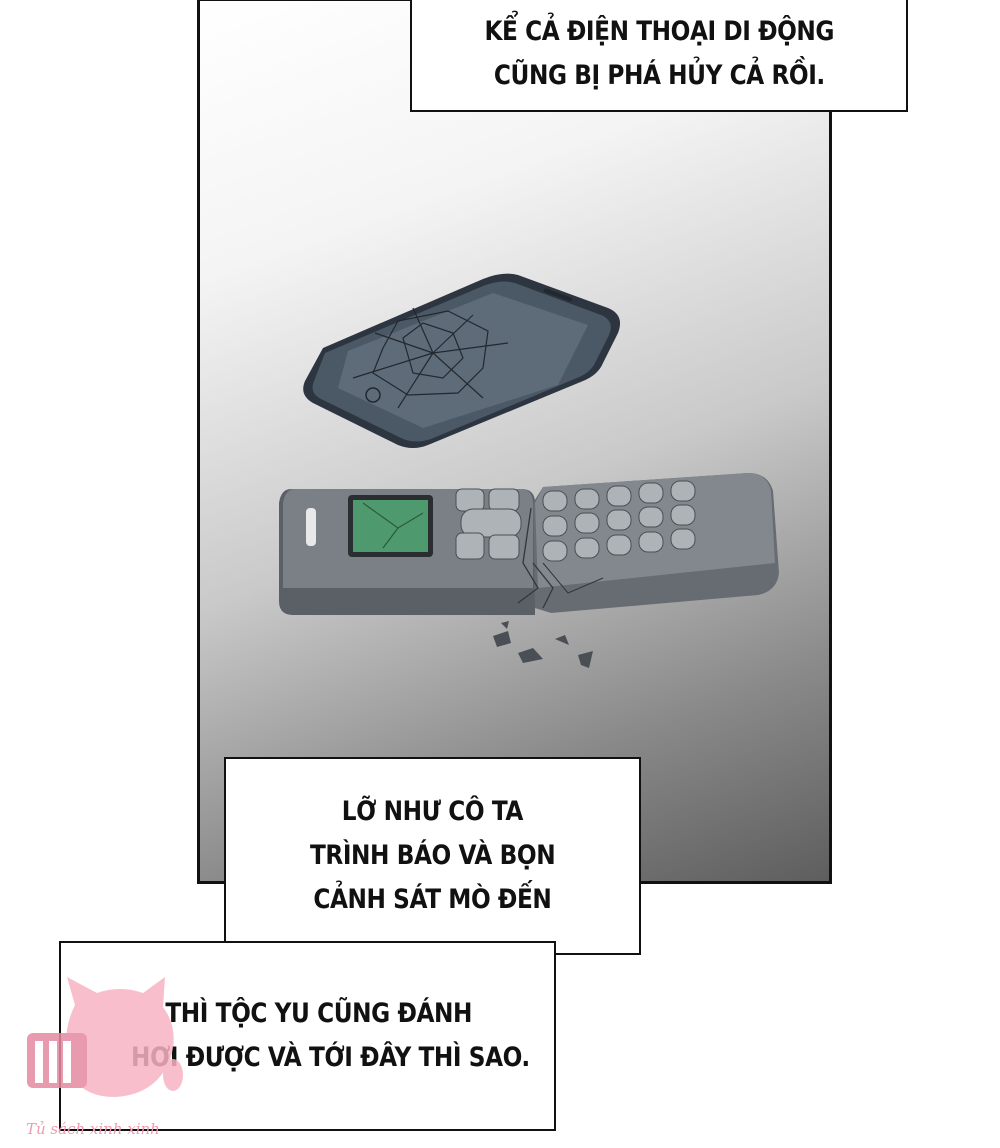  What do you see at coordinates (432, 899) in the screenshot?
I see `caption-line: CẢNH SÁT MÒ ĐẾN` at bounding box center [432, 899].